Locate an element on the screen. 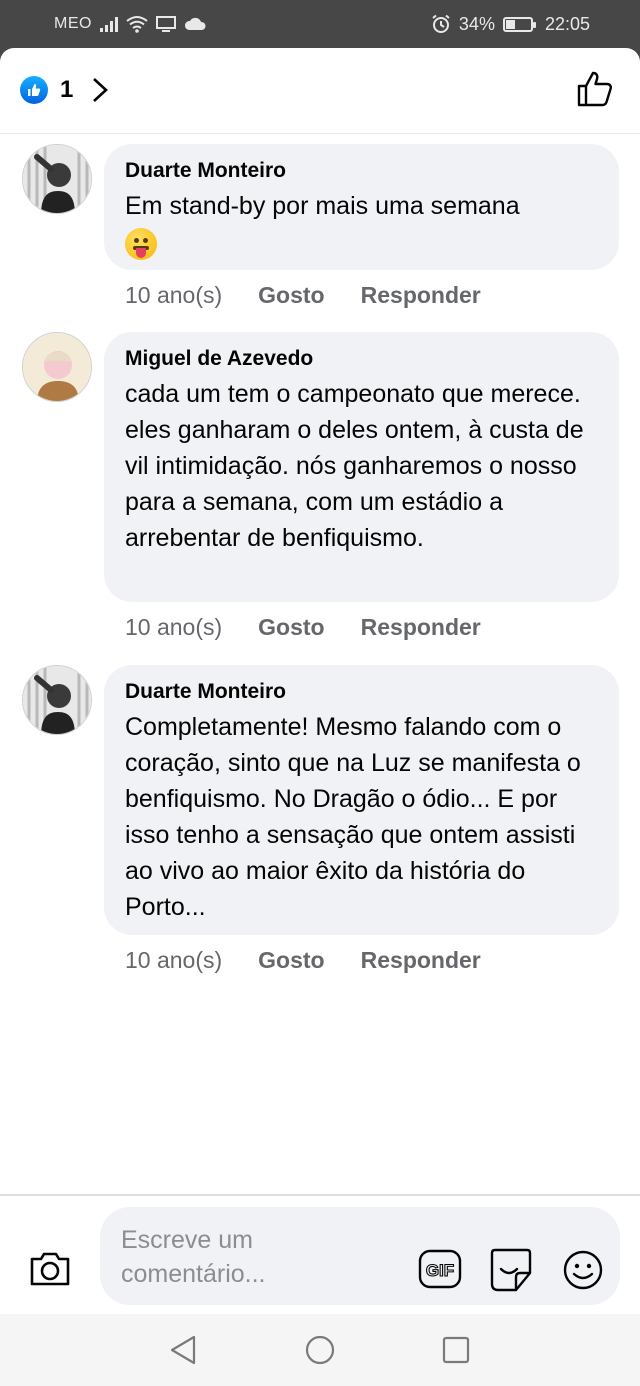 The height and width of the screenshot is (1386, 640). reaction-count: 1 is located at coordinates (67, 89).